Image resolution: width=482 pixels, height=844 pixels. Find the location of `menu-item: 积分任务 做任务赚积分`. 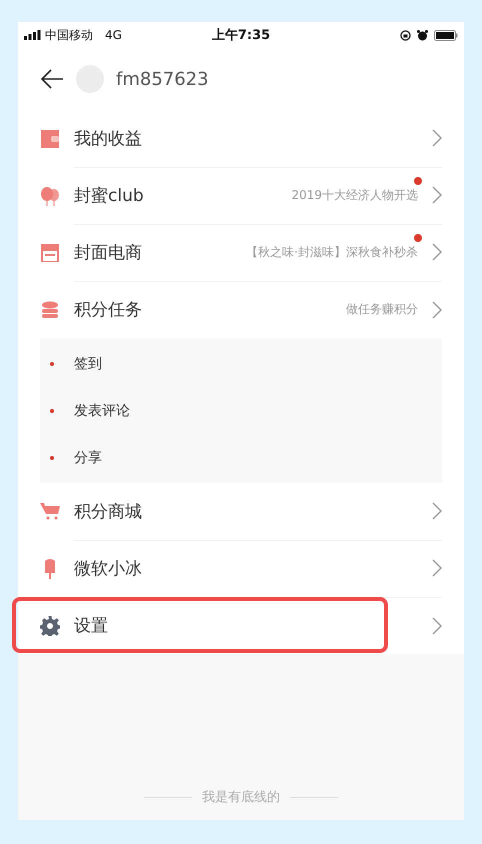

menu-item: 积分任务 做任务赚积分 is located at coordinates (241, 309).